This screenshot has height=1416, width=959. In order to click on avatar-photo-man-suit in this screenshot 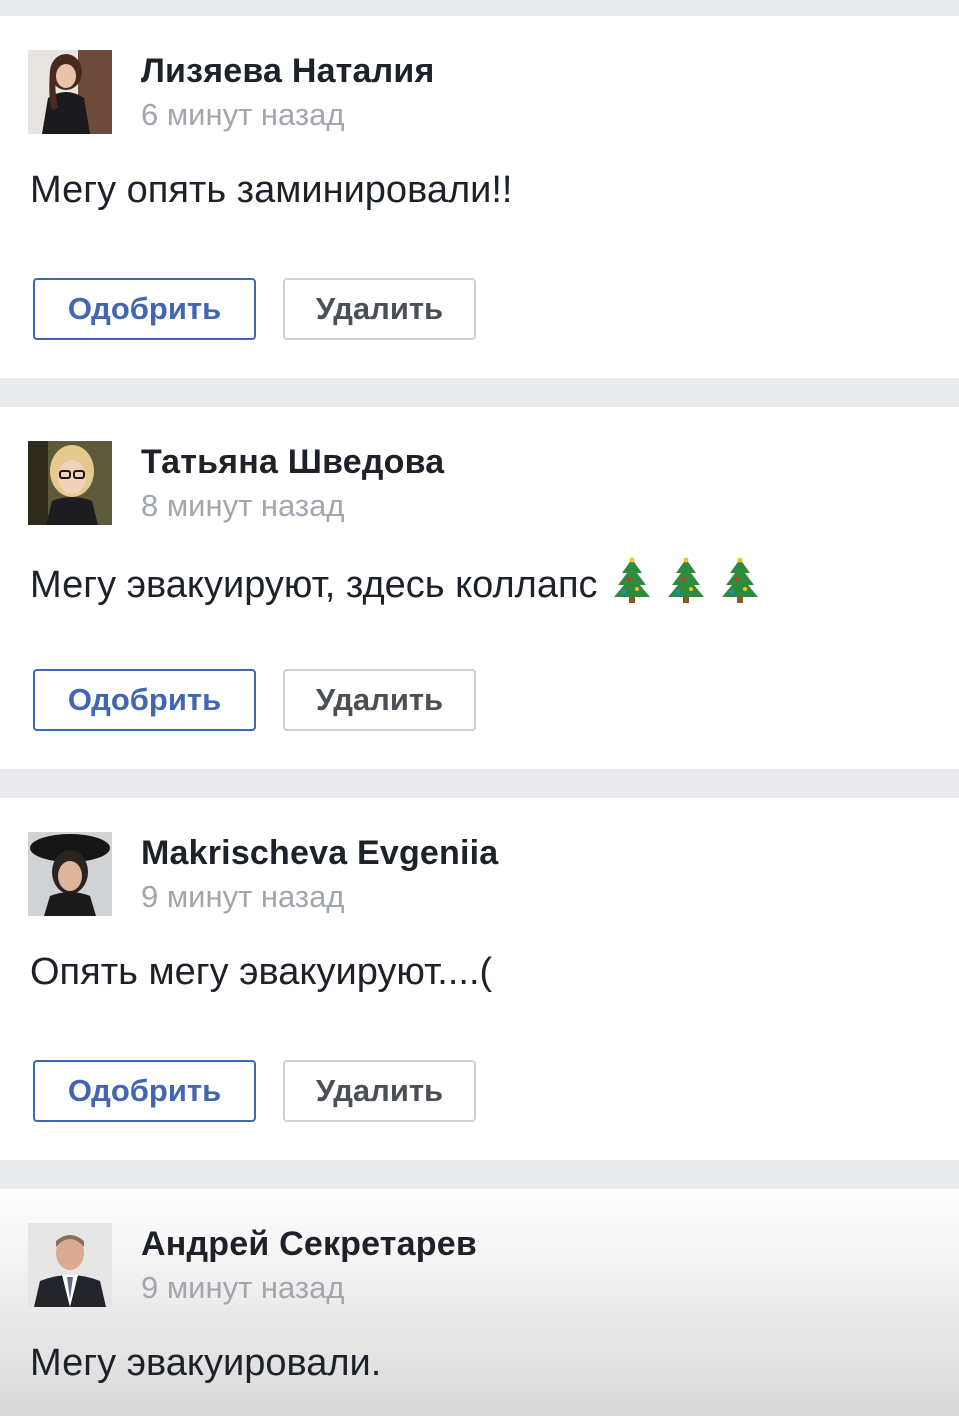, I will do `click(70, 1265)`.